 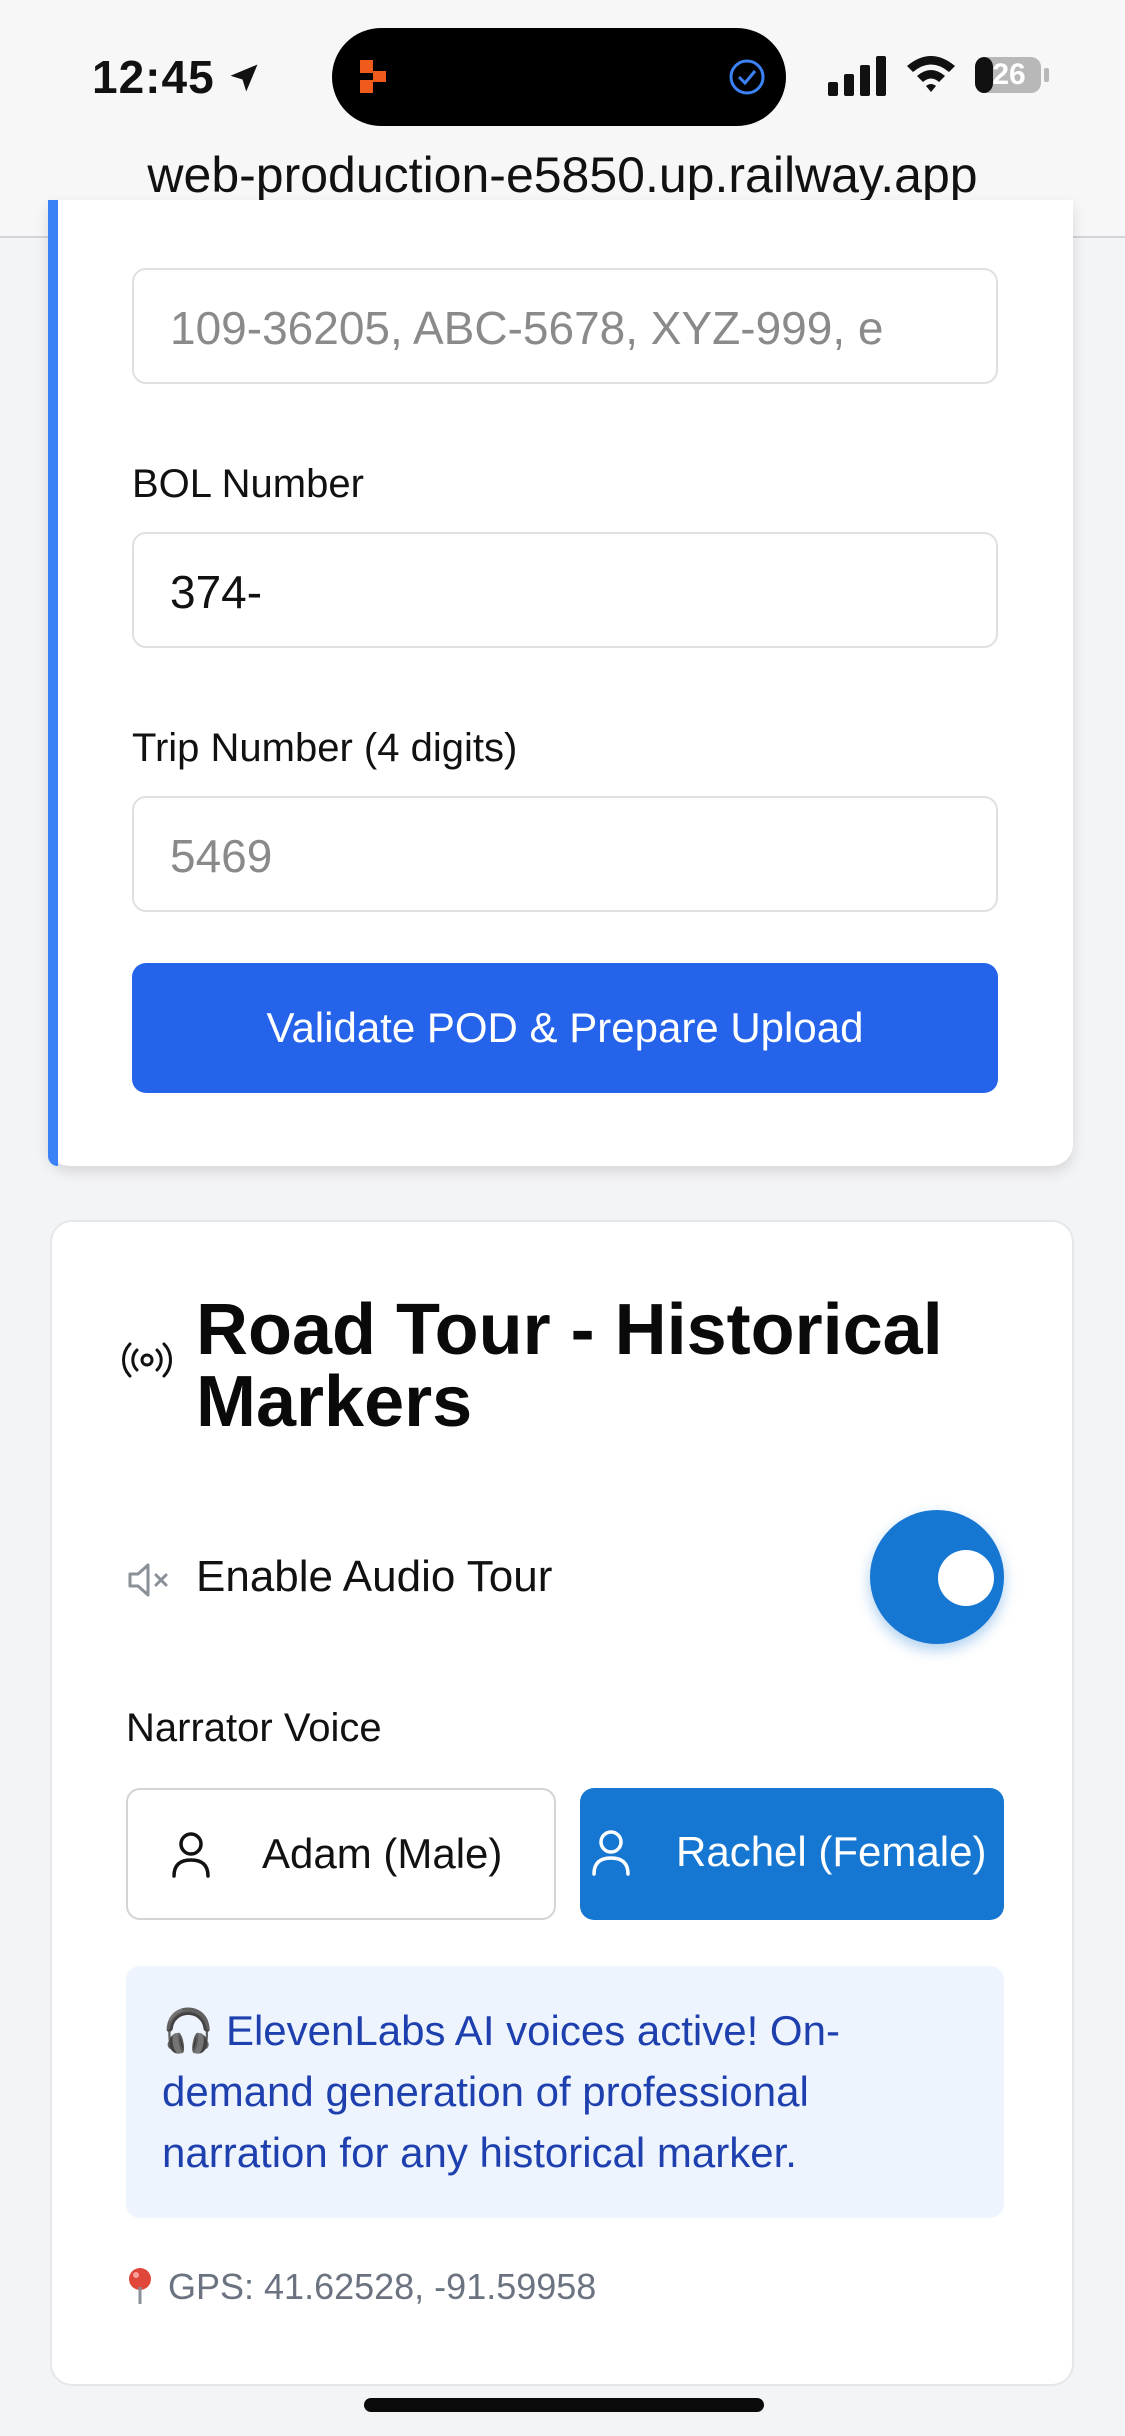 I want to click on trailer-number-input: 109-36205, ABC-5678, XYZ-999, e, so click(x=565, y=326).